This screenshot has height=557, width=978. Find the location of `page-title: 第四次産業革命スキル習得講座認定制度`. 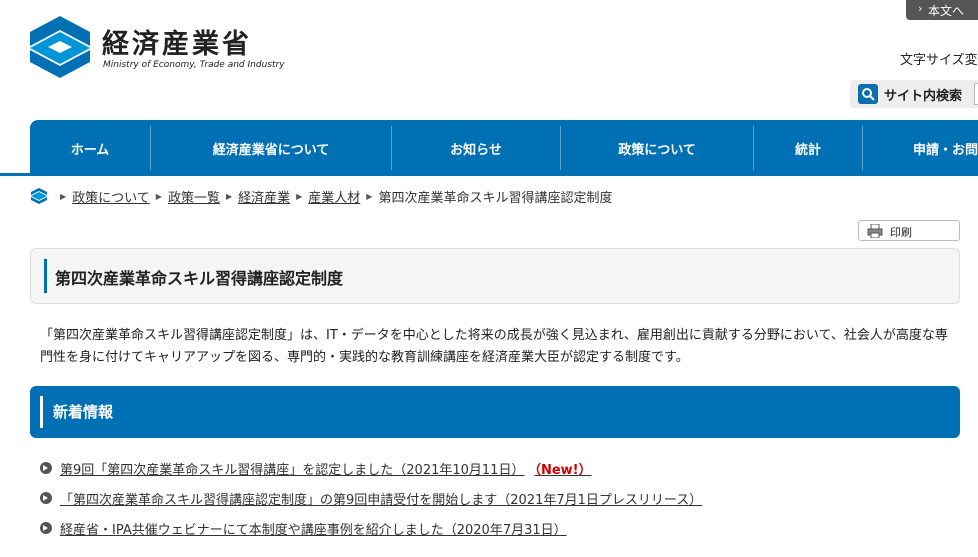

page-title: 第四次産業革命スキル習得講座認定制度 is located at coordinates (199, 278).